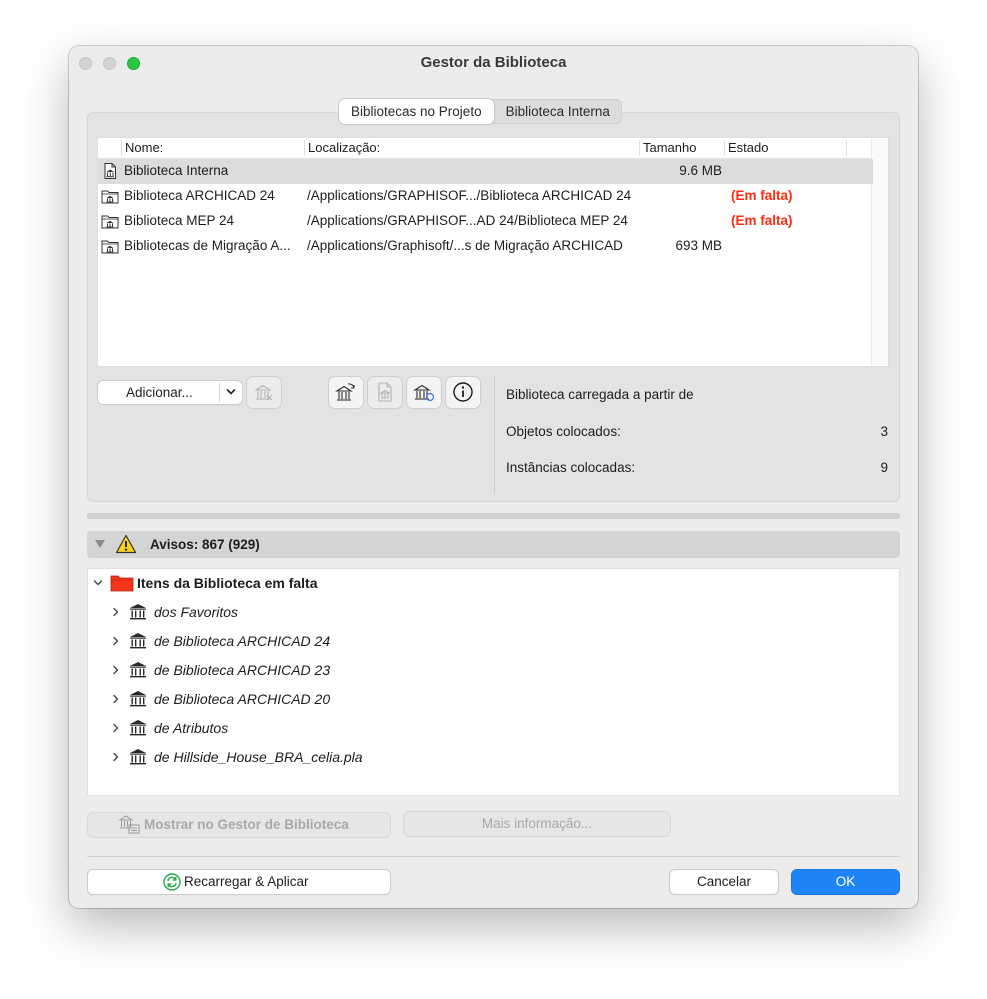 This screenshot has width=987, height=999. I want to click on tree-item-label: de Hillside_House_BRA_celia.pla, so click(258, 757).